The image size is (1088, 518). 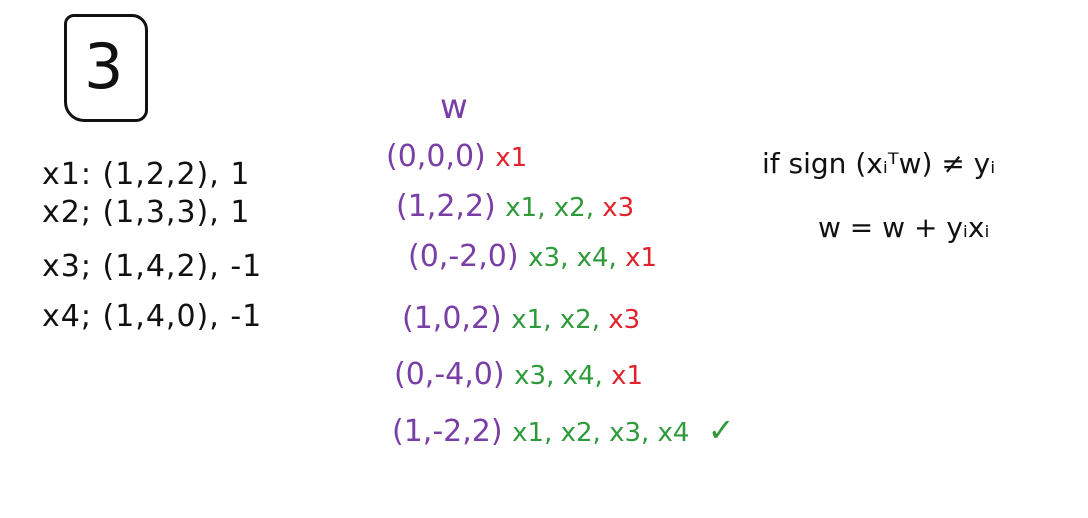 I want to click on weight-vector: (1,0,2), so click(x=452, y=318).